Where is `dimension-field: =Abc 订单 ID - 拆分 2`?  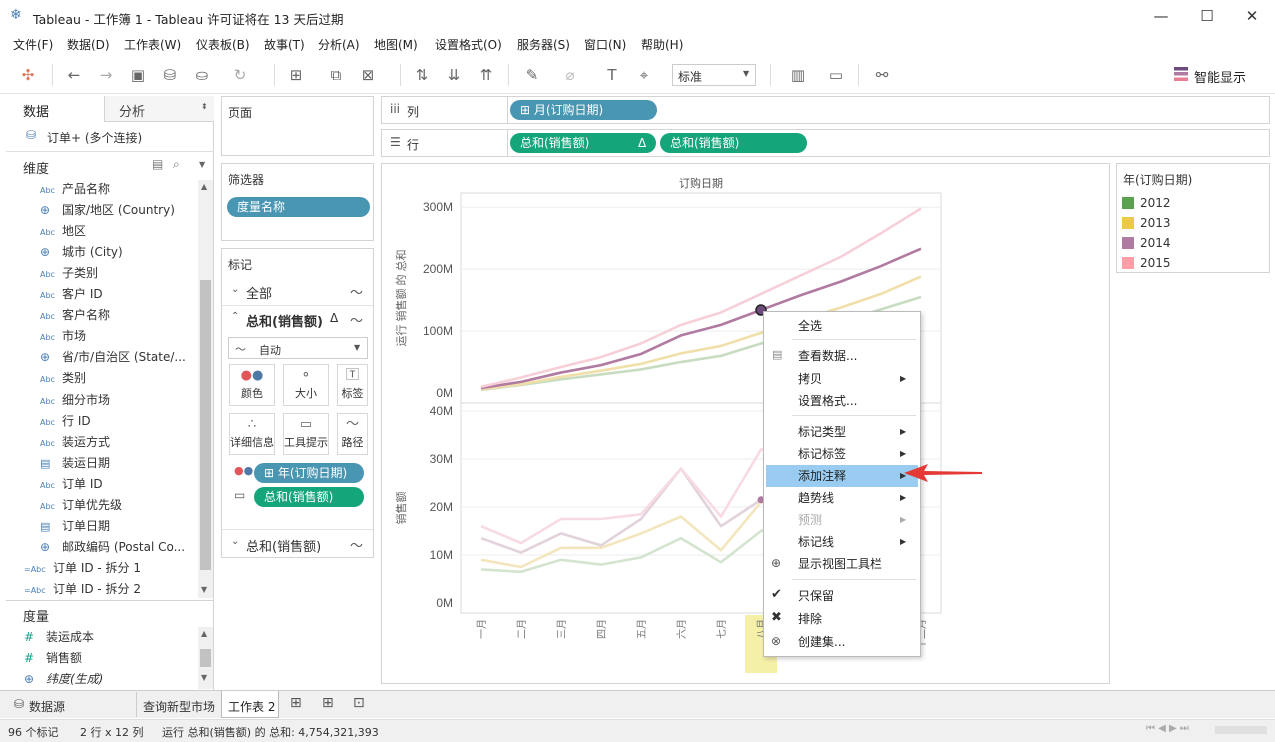 dimension-field: =Abc 订单 ID - 拆分 2 is located at coordinates (111, 590).